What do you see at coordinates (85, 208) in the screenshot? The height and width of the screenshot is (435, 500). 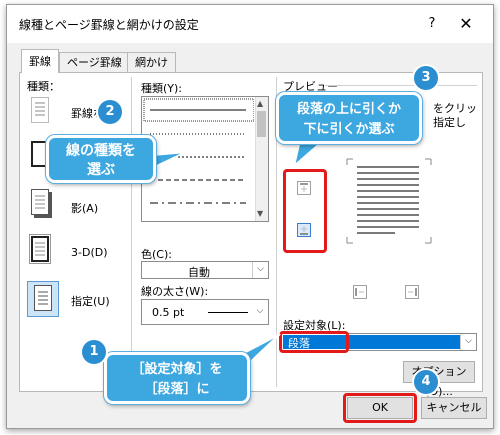 I see `setting-shadow-label: 影(A)` at bounding box center [85, 208].